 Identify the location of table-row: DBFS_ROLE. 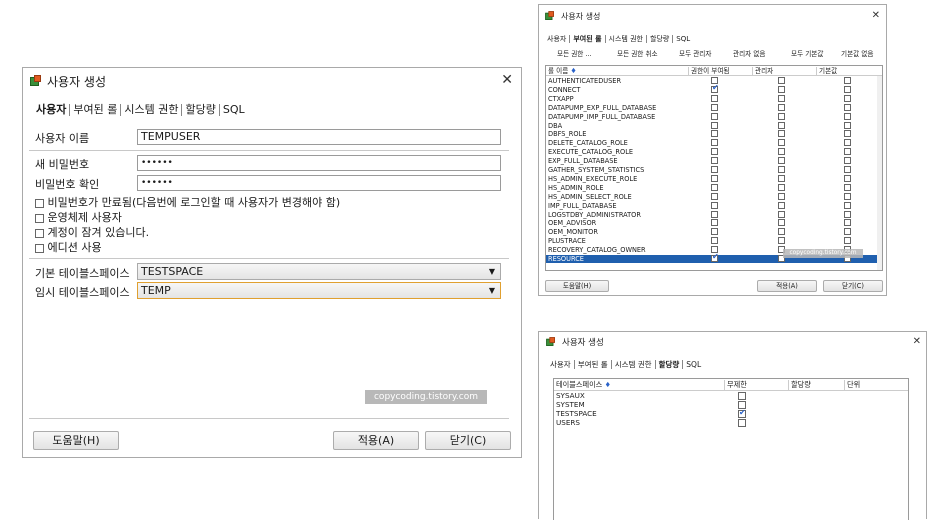
(714, 134).